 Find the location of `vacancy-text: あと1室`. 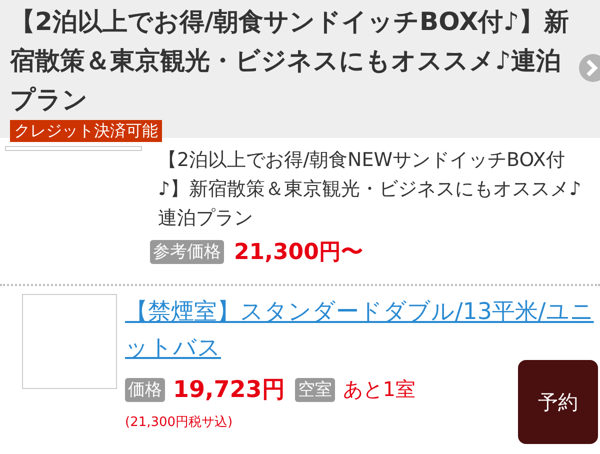

vacancy-text: あと1室 is located at coordinates (379, 389).